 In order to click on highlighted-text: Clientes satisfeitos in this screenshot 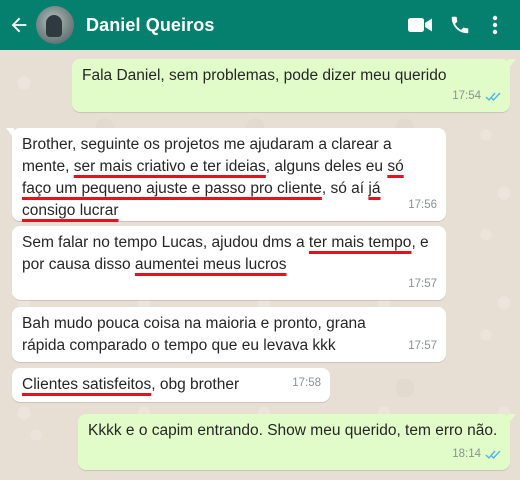, I will do `click(87, 384)`.